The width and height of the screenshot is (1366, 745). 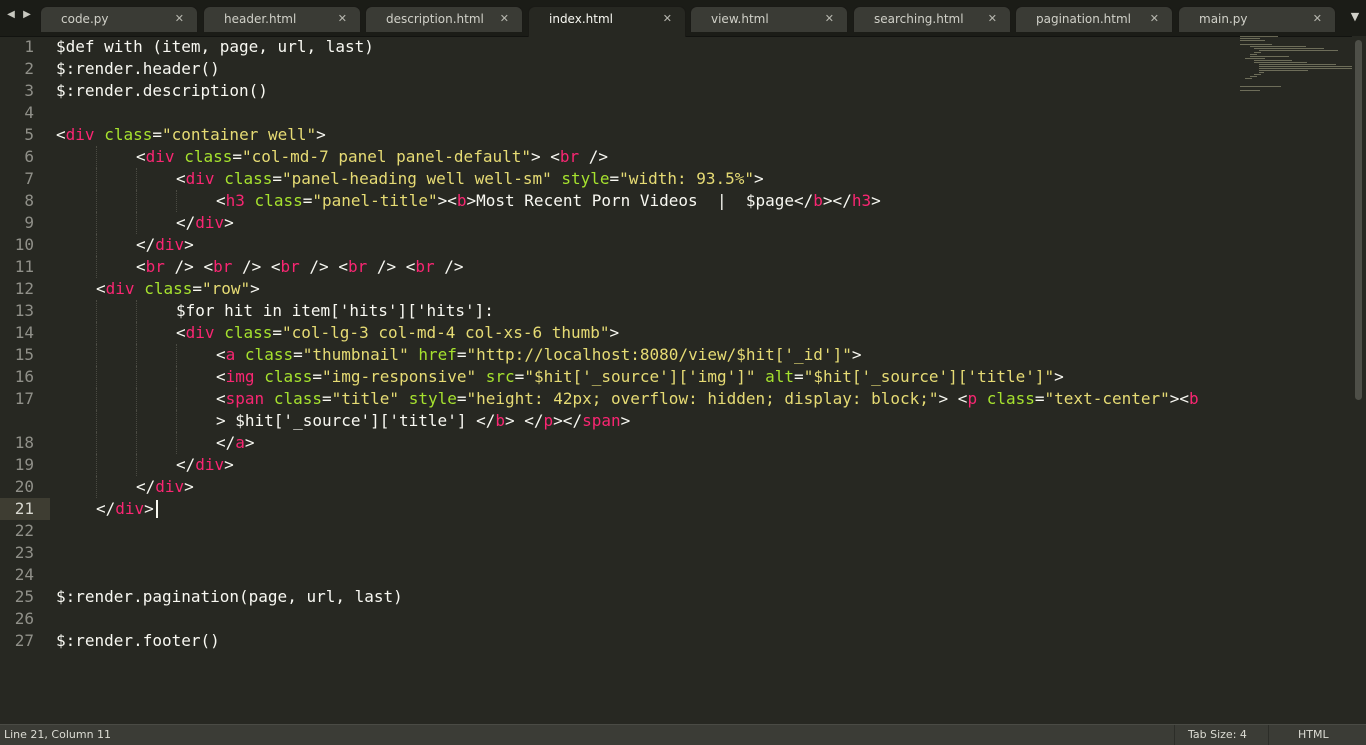 I want to click on vertical-scrollbar, so click(x=1359, y=380).